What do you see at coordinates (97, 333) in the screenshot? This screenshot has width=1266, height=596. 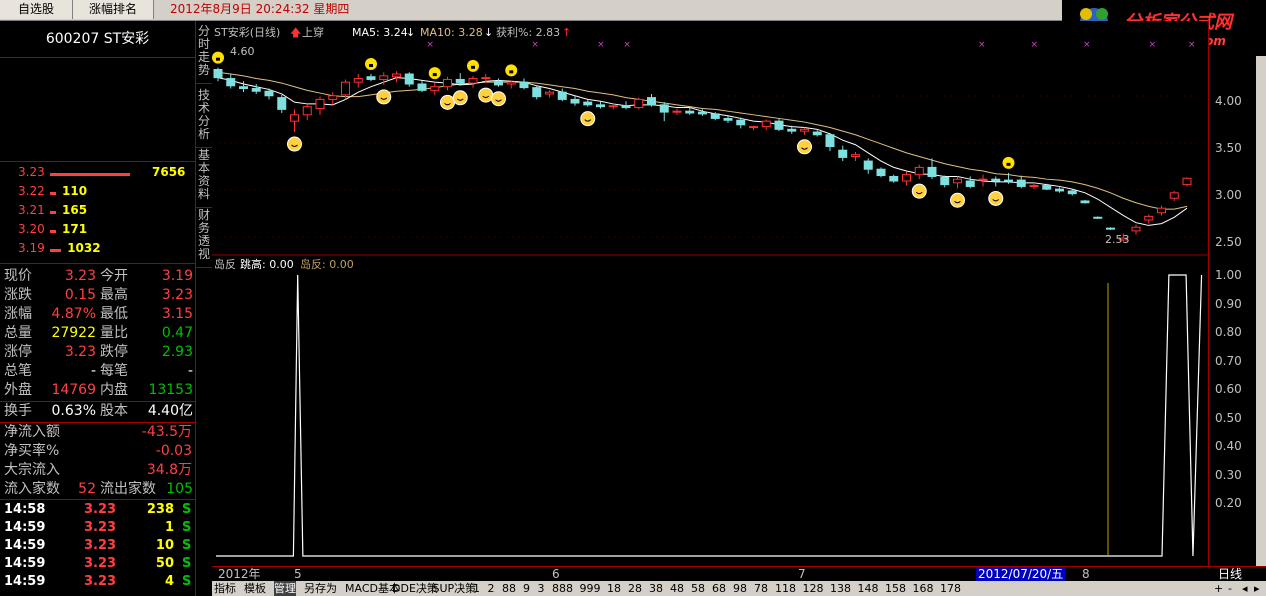 I see `quote-row: 总量 27922 量比 0.47` at bounding box center [97, 333].